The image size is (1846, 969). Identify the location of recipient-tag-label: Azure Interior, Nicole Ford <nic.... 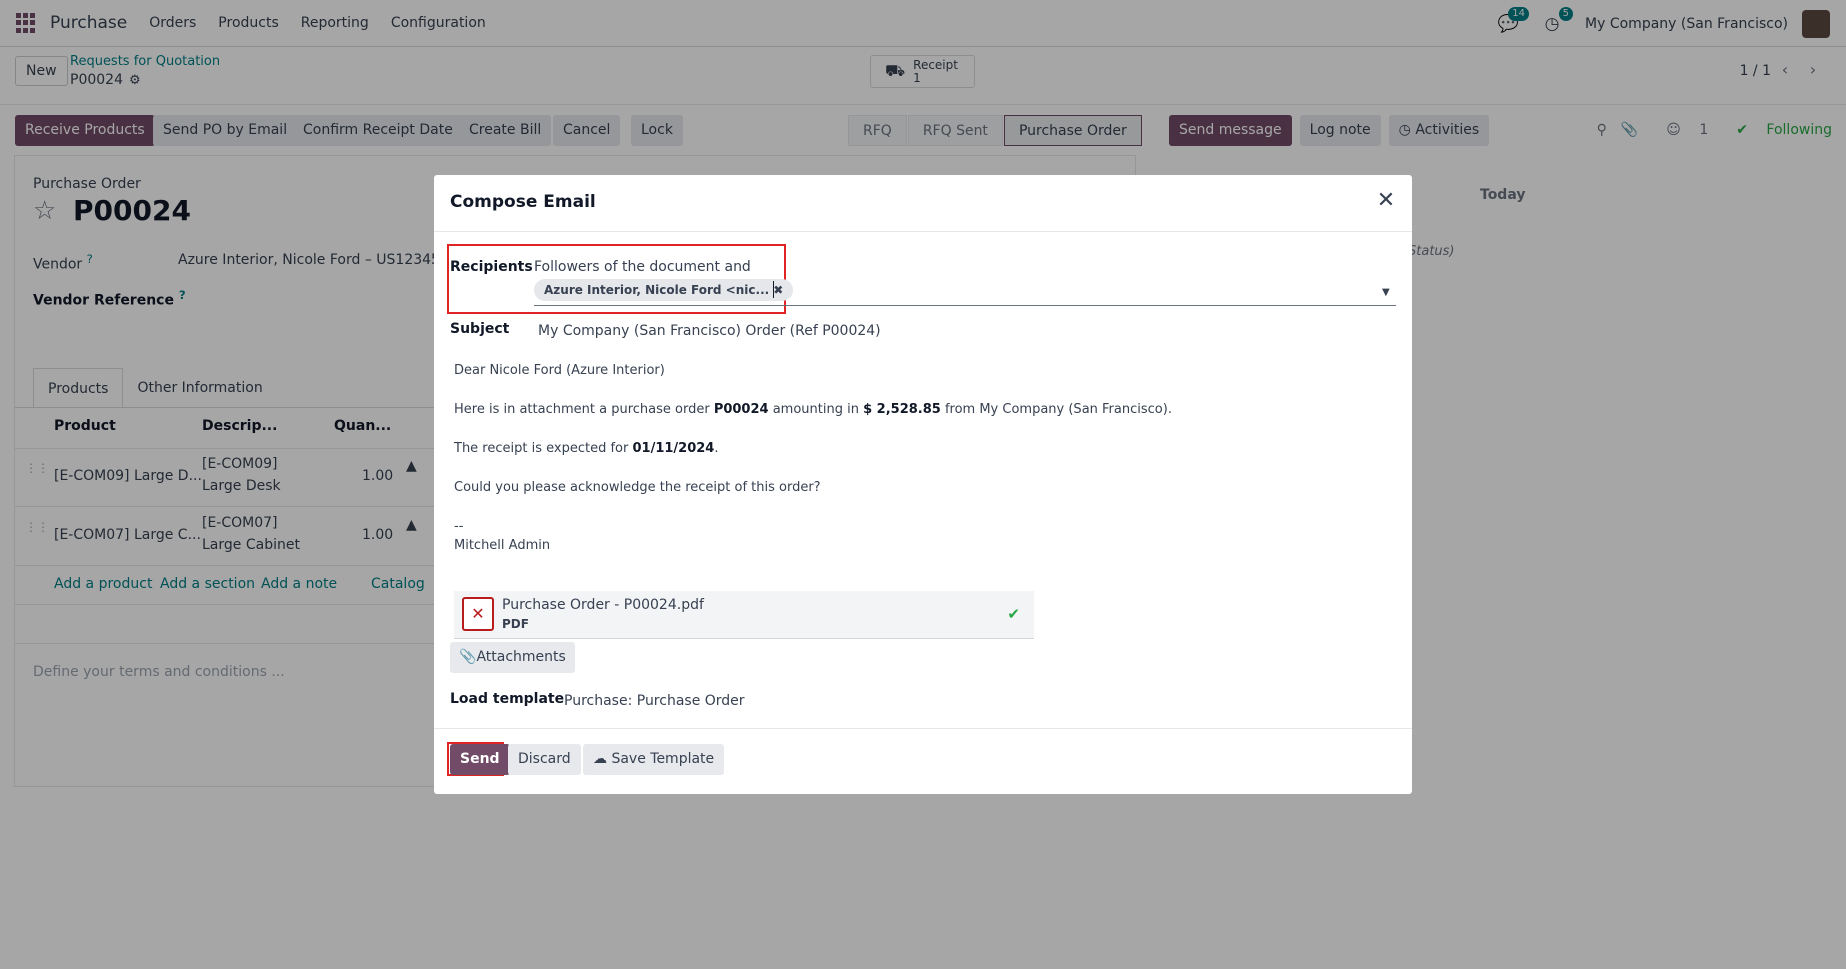
(657, 290).